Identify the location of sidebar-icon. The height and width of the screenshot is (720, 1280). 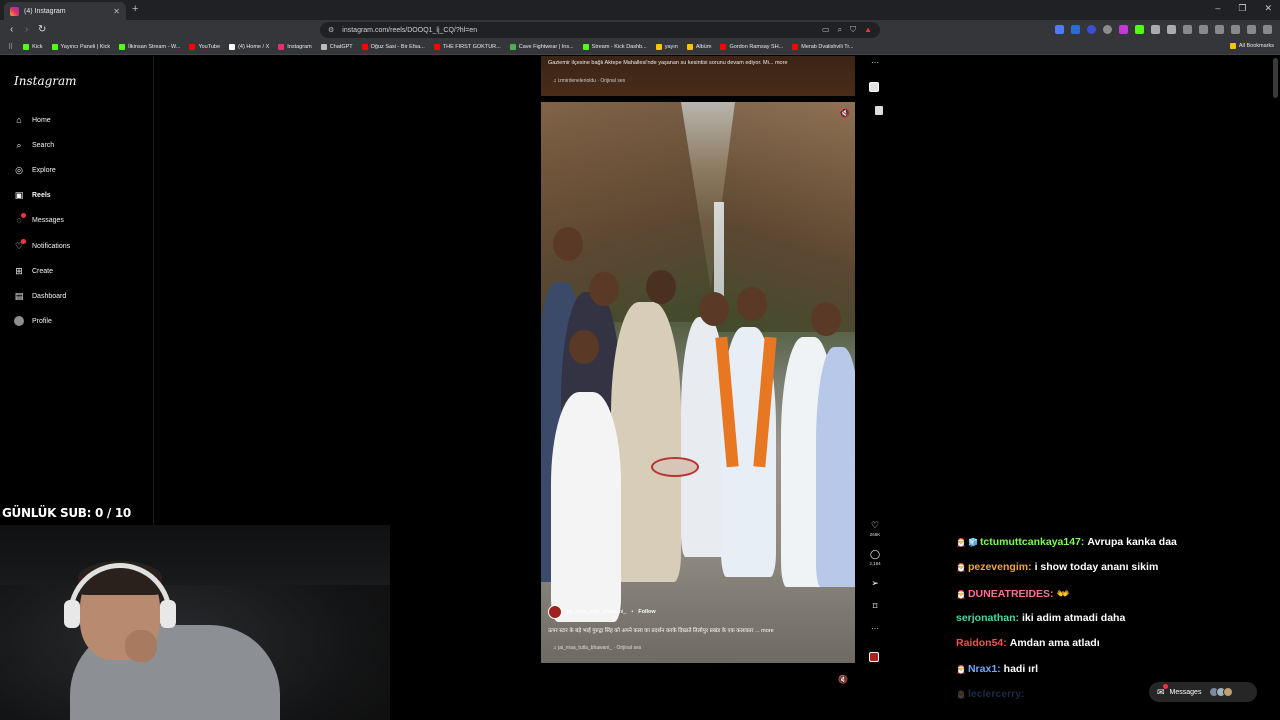
(1203, 29).